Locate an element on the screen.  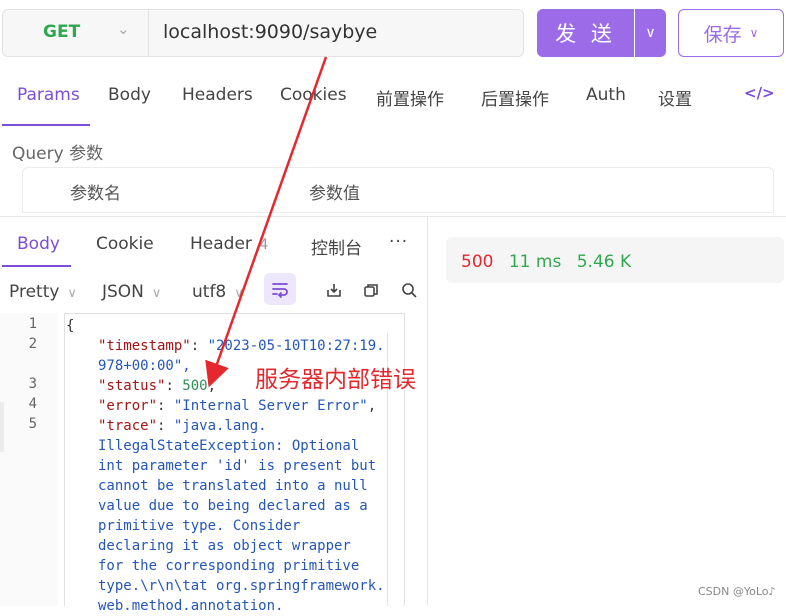
code-line: "timestamp": "2023-05-10T10:27:19. is located at coordinates (241, 346).